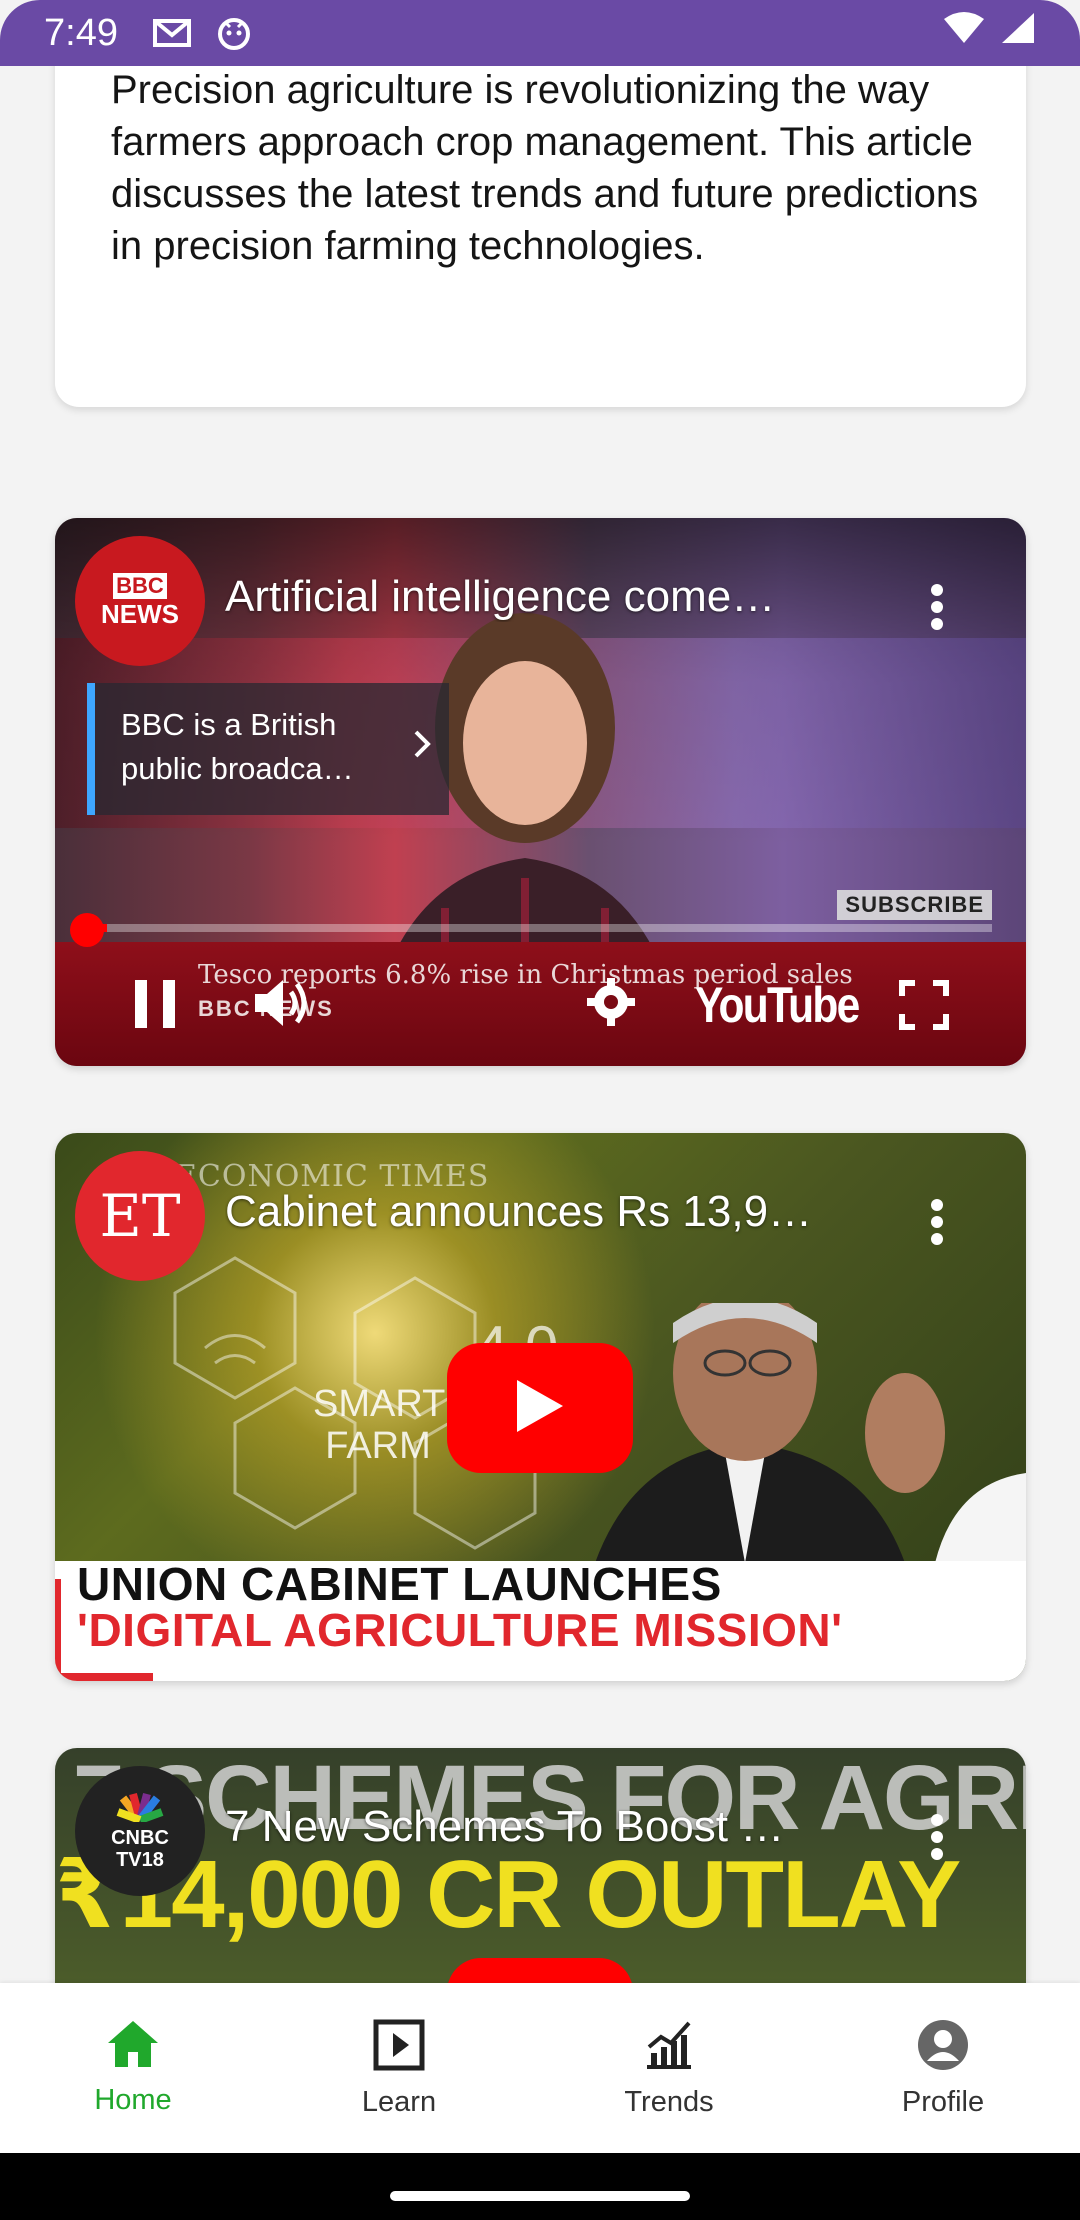 The image size is (1080, 2220). Describe the element at coordinates (540, 928) in the screenshot. I see `video-progress-bar` at that location.